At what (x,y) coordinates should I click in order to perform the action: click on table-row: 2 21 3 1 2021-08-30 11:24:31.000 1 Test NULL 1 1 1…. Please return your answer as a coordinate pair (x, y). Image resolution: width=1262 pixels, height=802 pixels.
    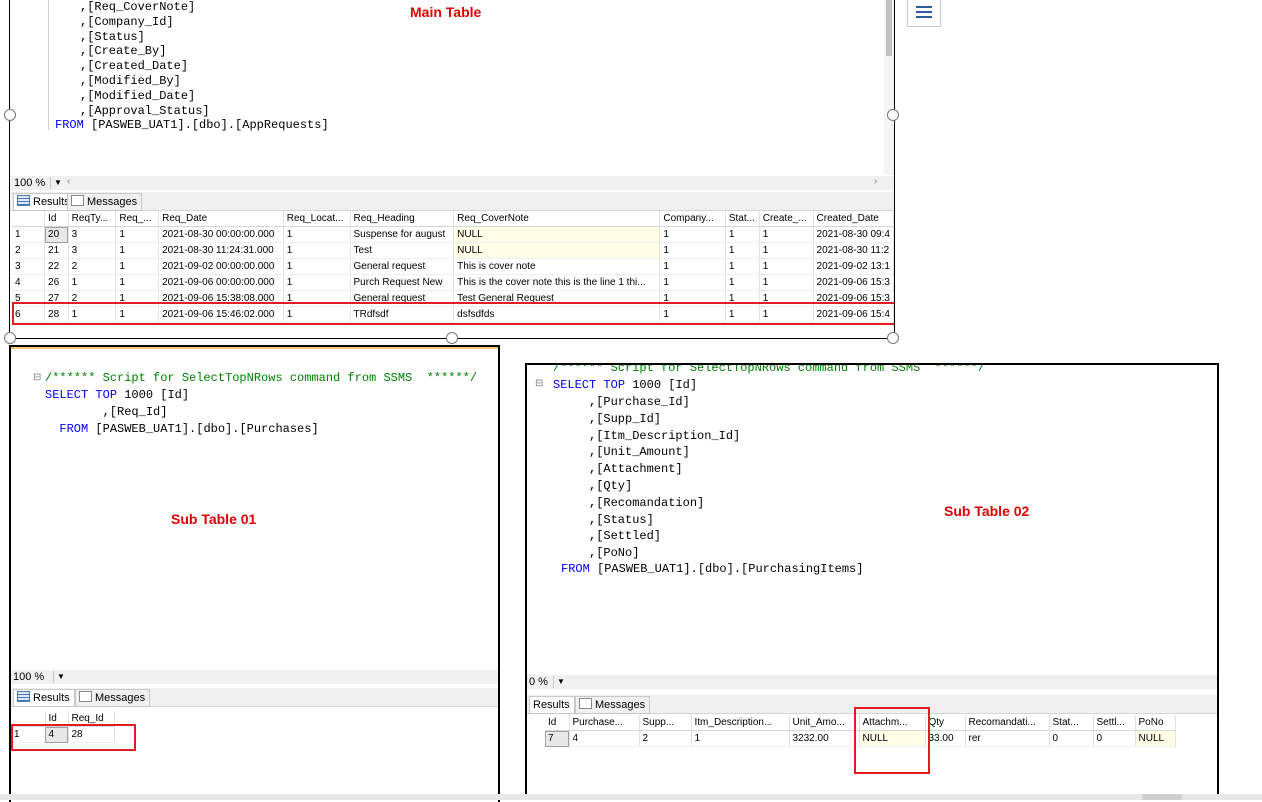
    Looking at the image, I should click on (453, 250).